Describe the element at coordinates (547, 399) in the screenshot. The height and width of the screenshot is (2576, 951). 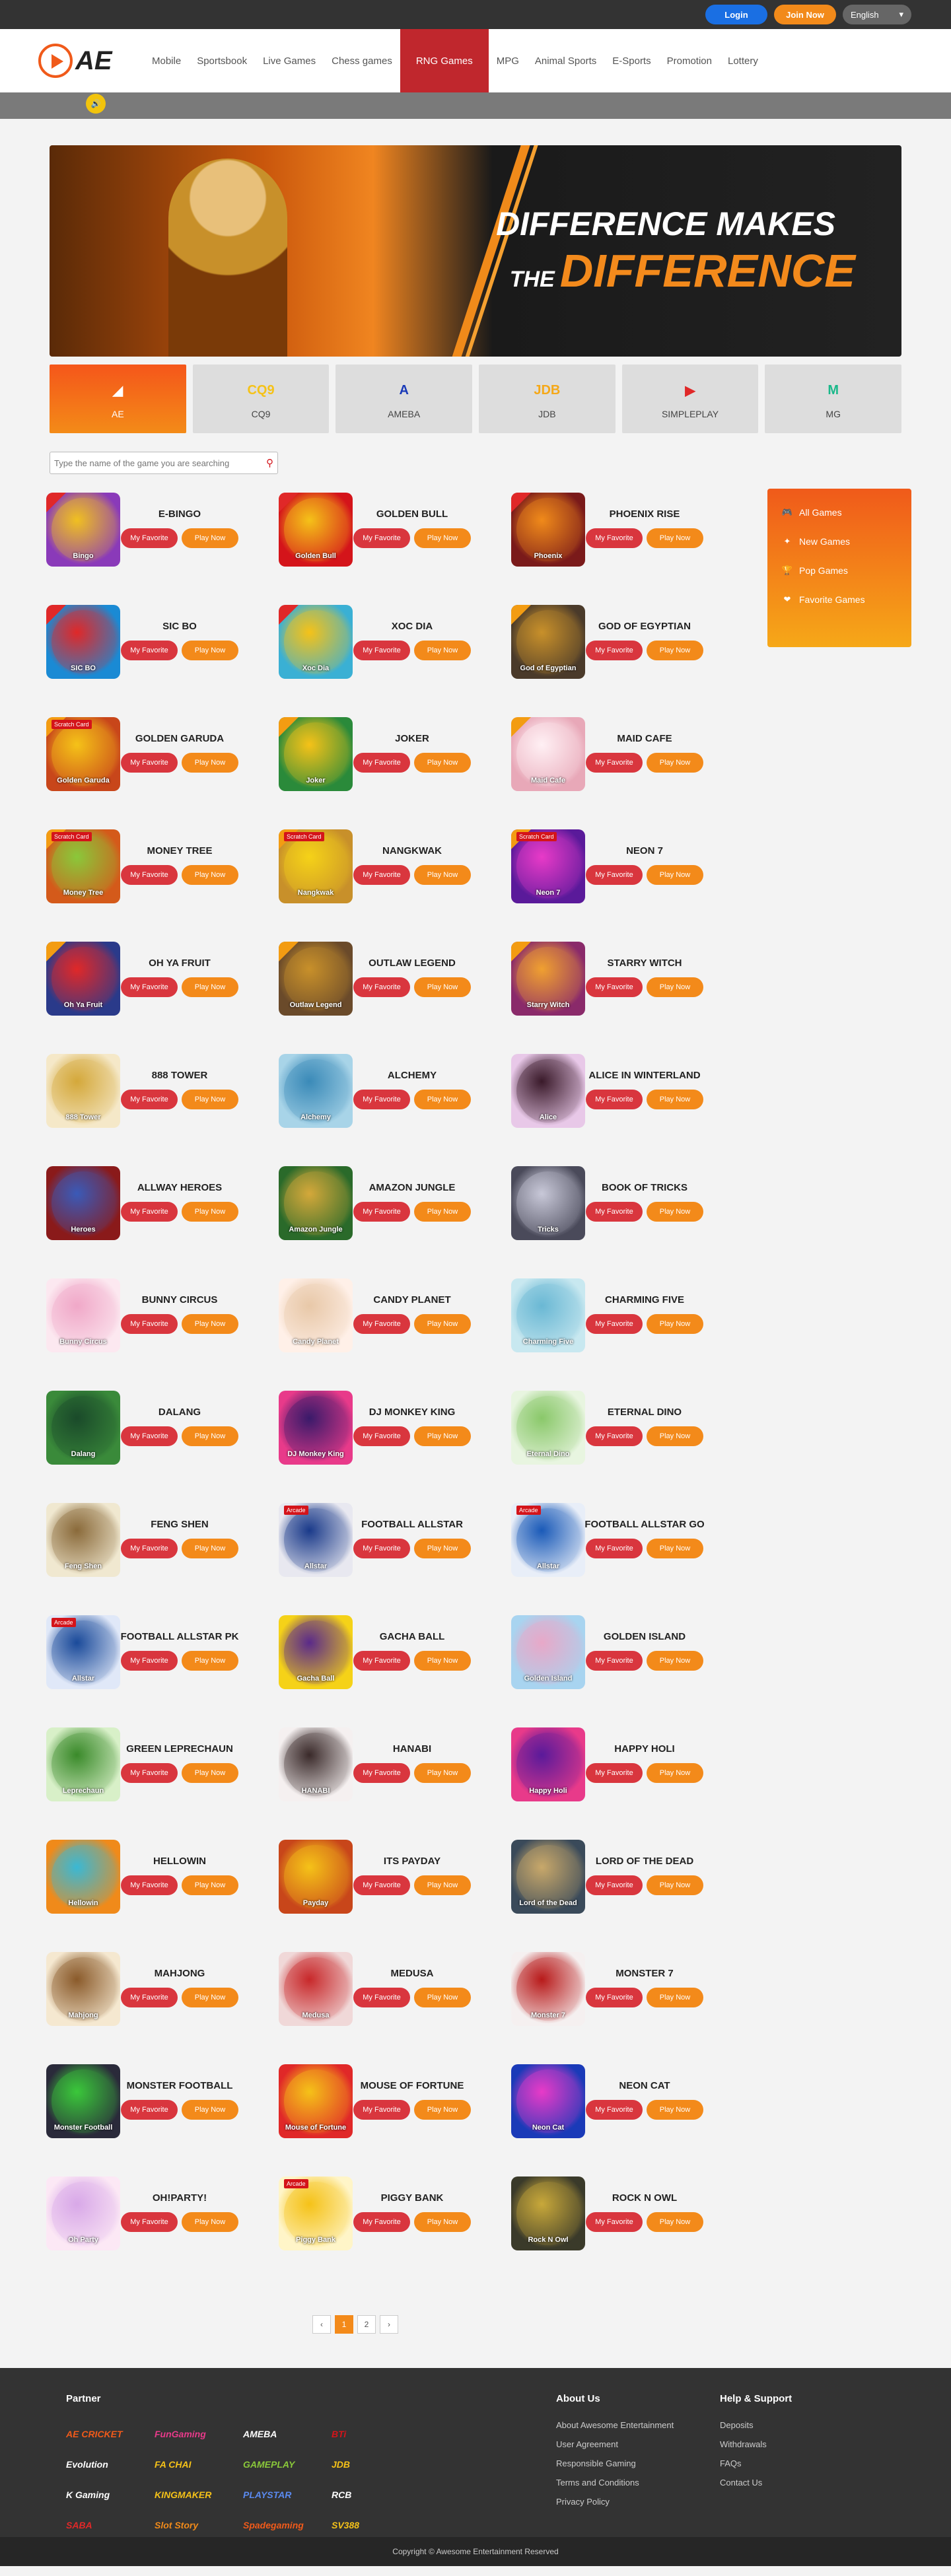
I see `provider-tab-jdb: JDB JDB` at that location.